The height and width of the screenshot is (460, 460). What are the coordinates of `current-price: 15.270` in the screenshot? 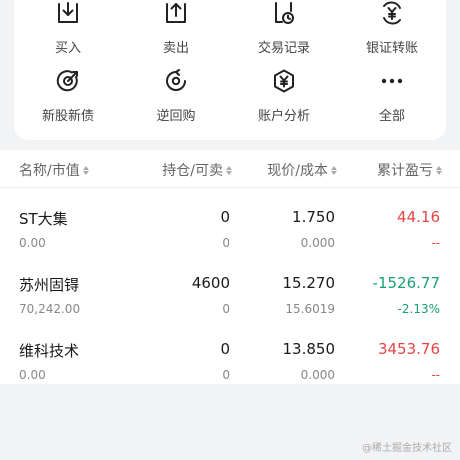 It's located at (309, 283).